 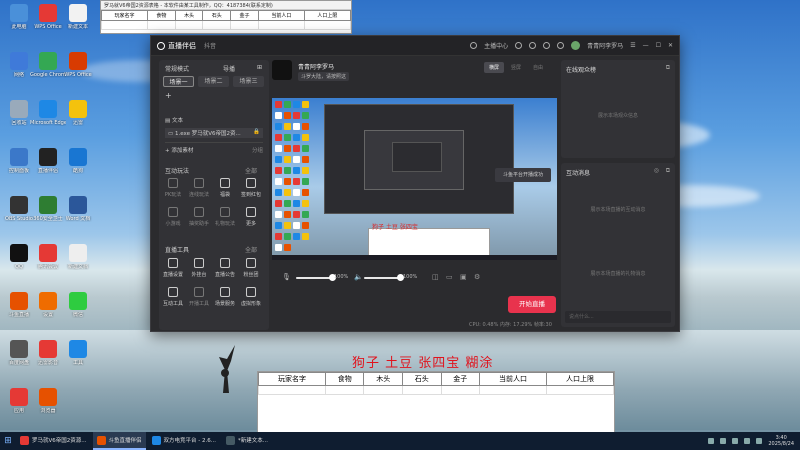 I want to click on desktop-icon: 微信, so click(x=78, y=305).